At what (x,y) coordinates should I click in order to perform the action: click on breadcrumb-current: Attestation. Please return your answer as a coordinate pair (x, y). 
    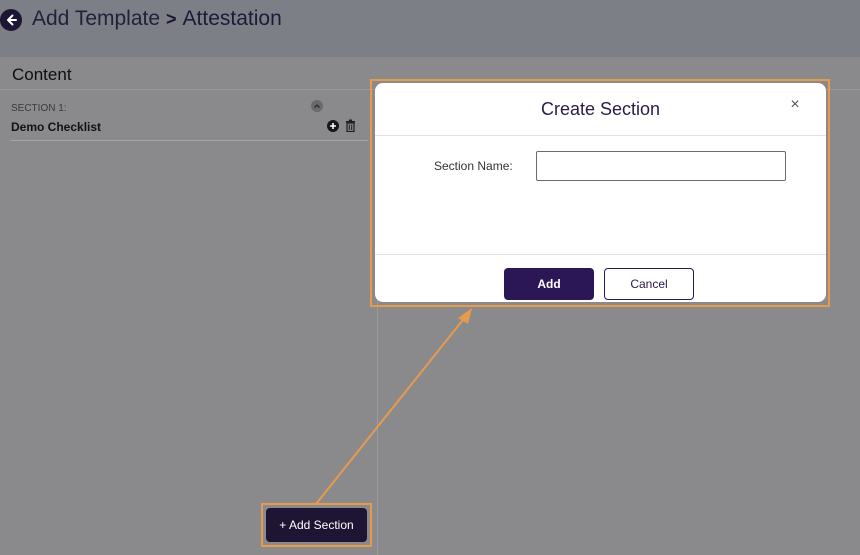
    Looking at the image, I should click on (232, 18).